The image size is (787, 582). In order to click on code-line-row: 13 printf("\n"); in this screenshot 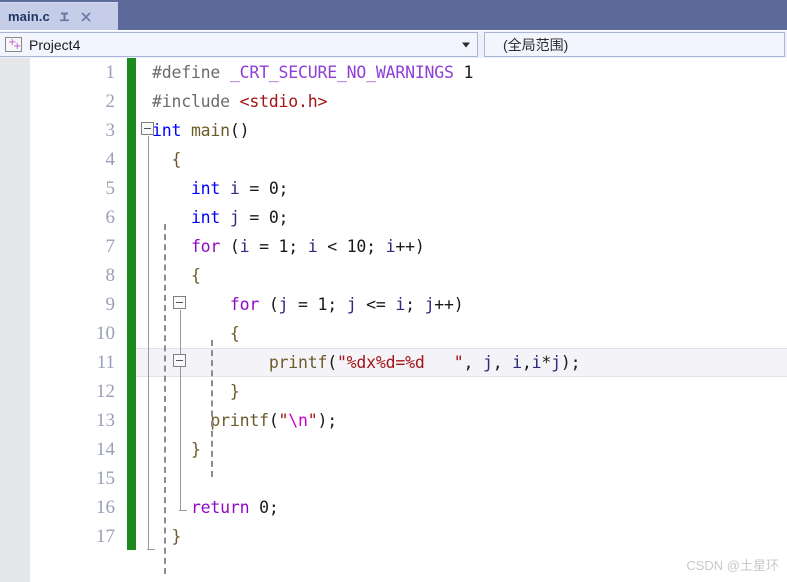, I will do `click(393, 420)`.